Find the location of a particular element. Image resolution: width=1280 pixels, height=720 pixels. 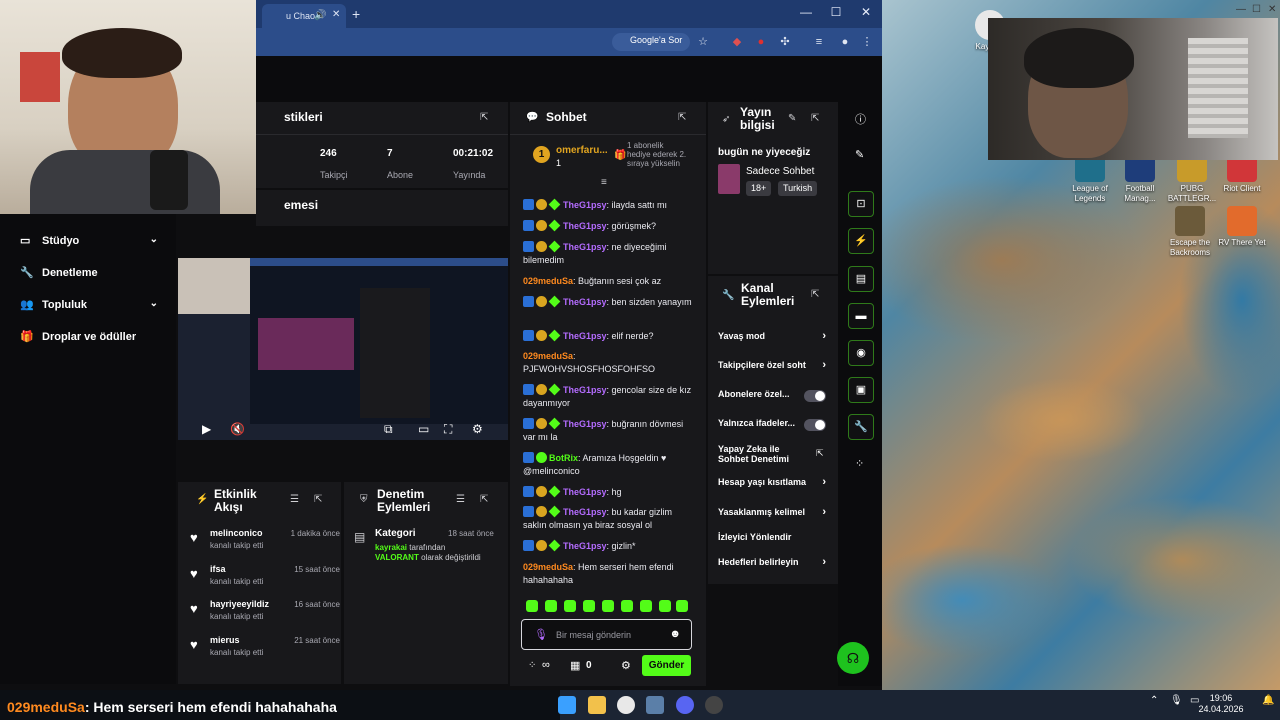

drops-icon: ▦ is located at coordinates (575, 665).